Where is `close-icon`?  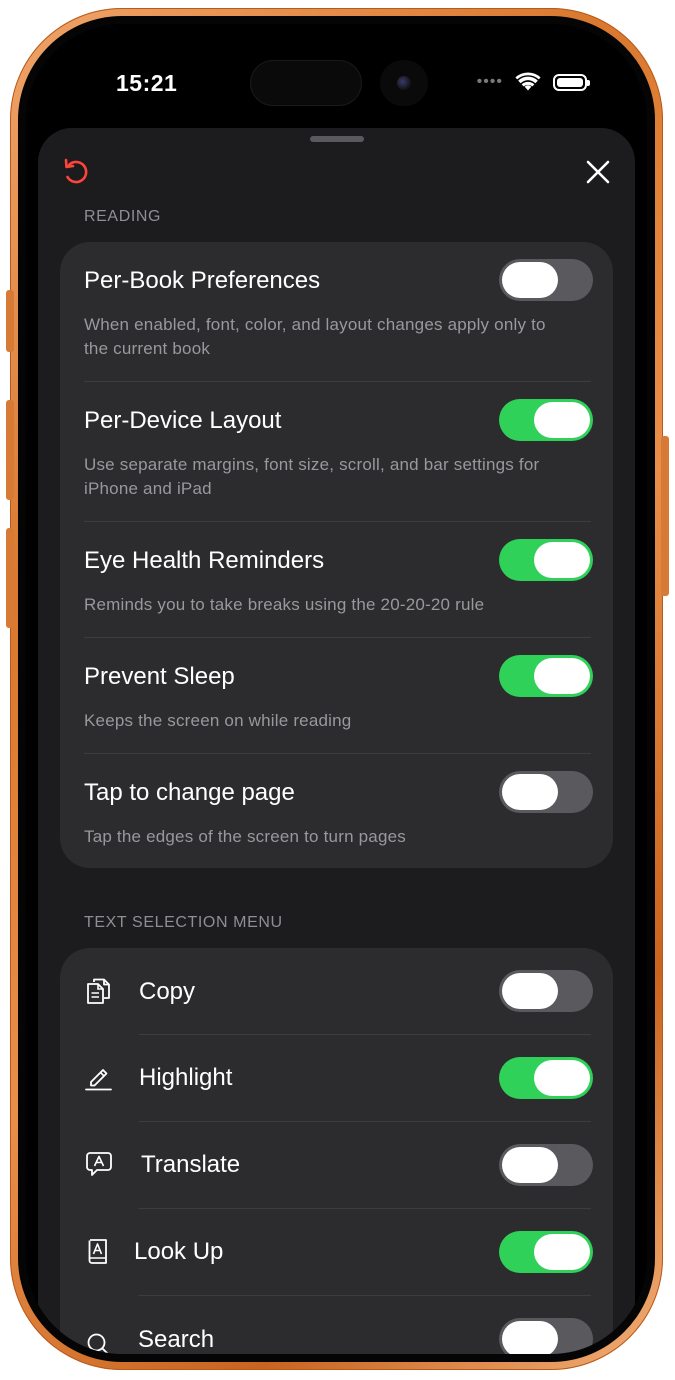 close-icon is located at coordinates (598, 172).